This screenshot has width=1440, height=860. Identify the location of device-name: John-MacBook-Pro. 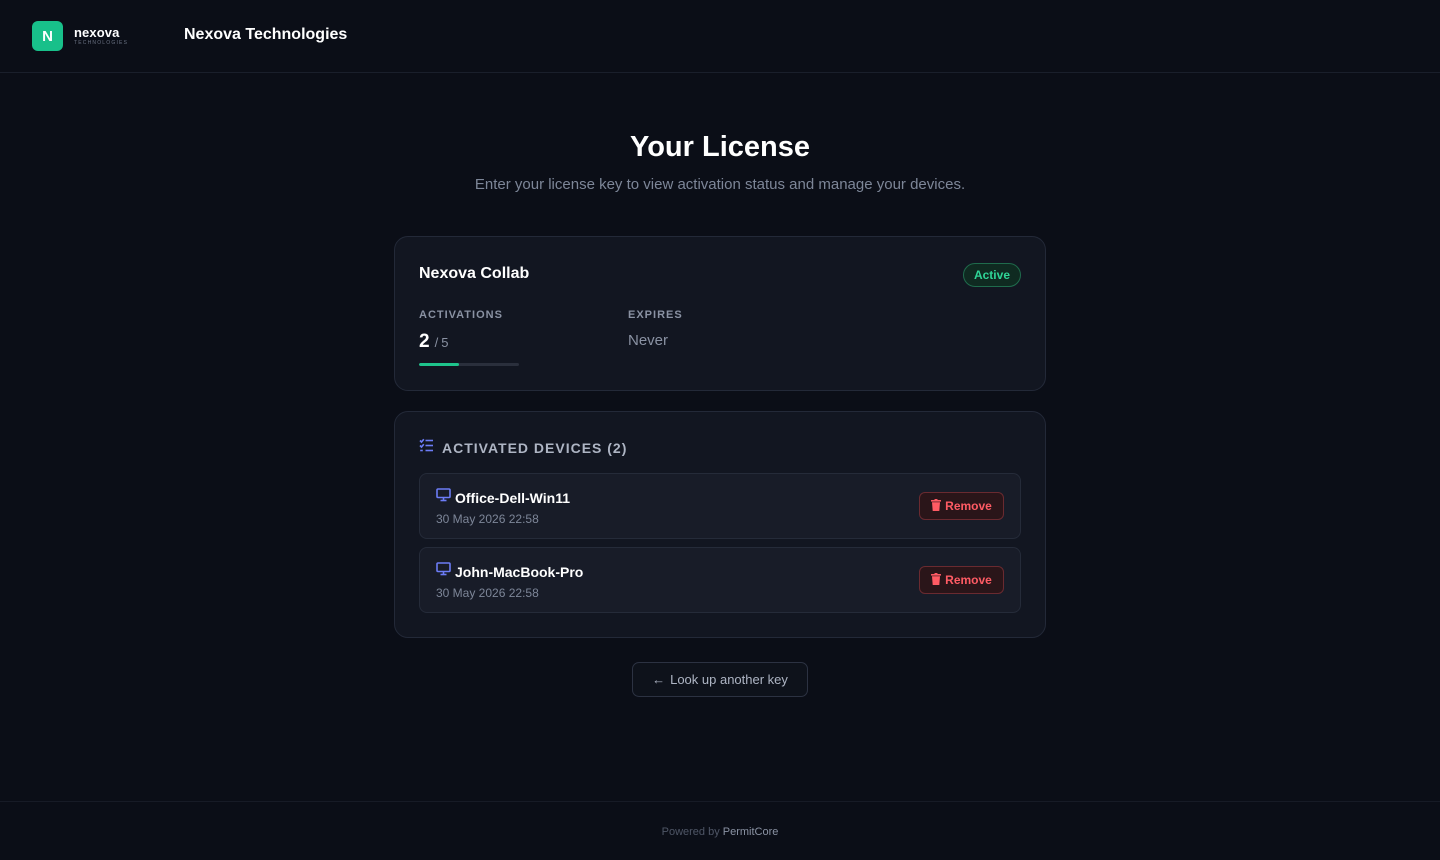
(519, 571).